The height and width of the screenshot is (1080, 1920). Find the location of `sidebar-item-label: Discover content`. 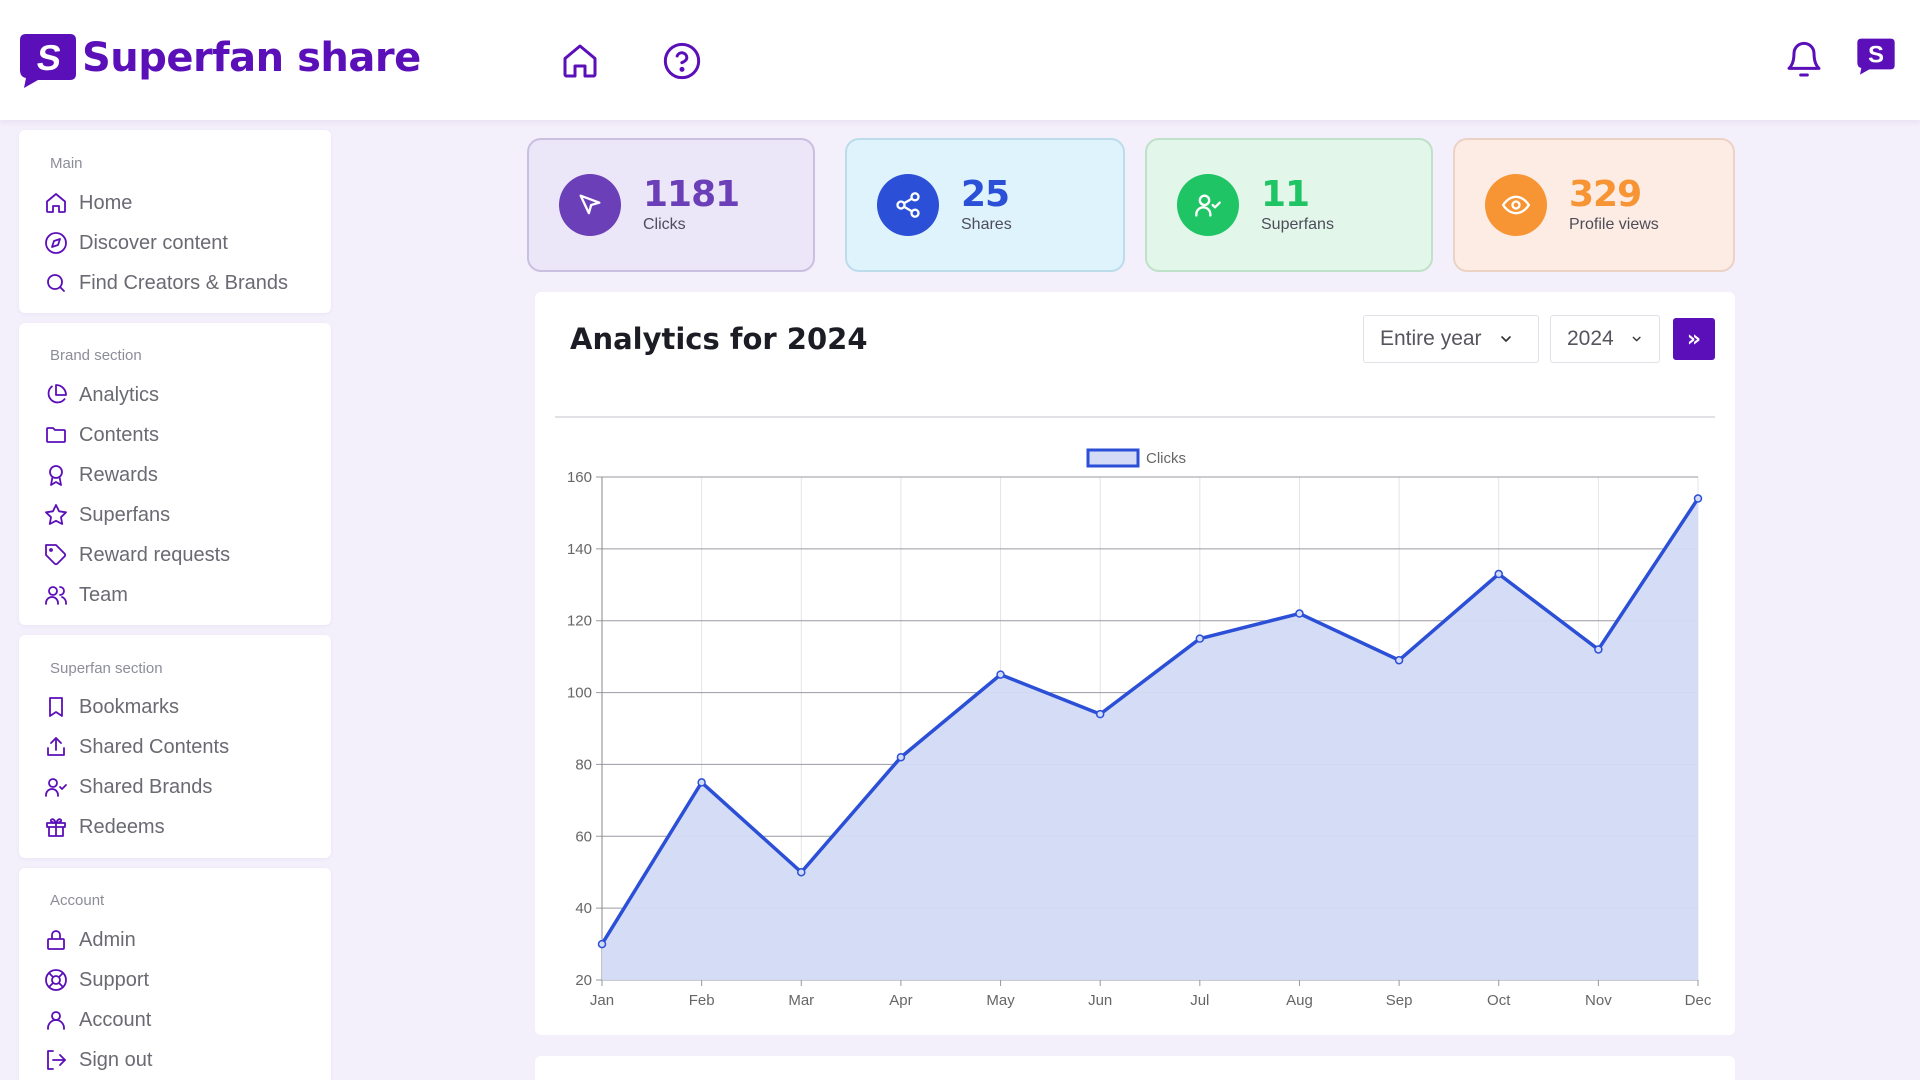

sidebar-item-label: Discover content is located at coordinates (153, 242).